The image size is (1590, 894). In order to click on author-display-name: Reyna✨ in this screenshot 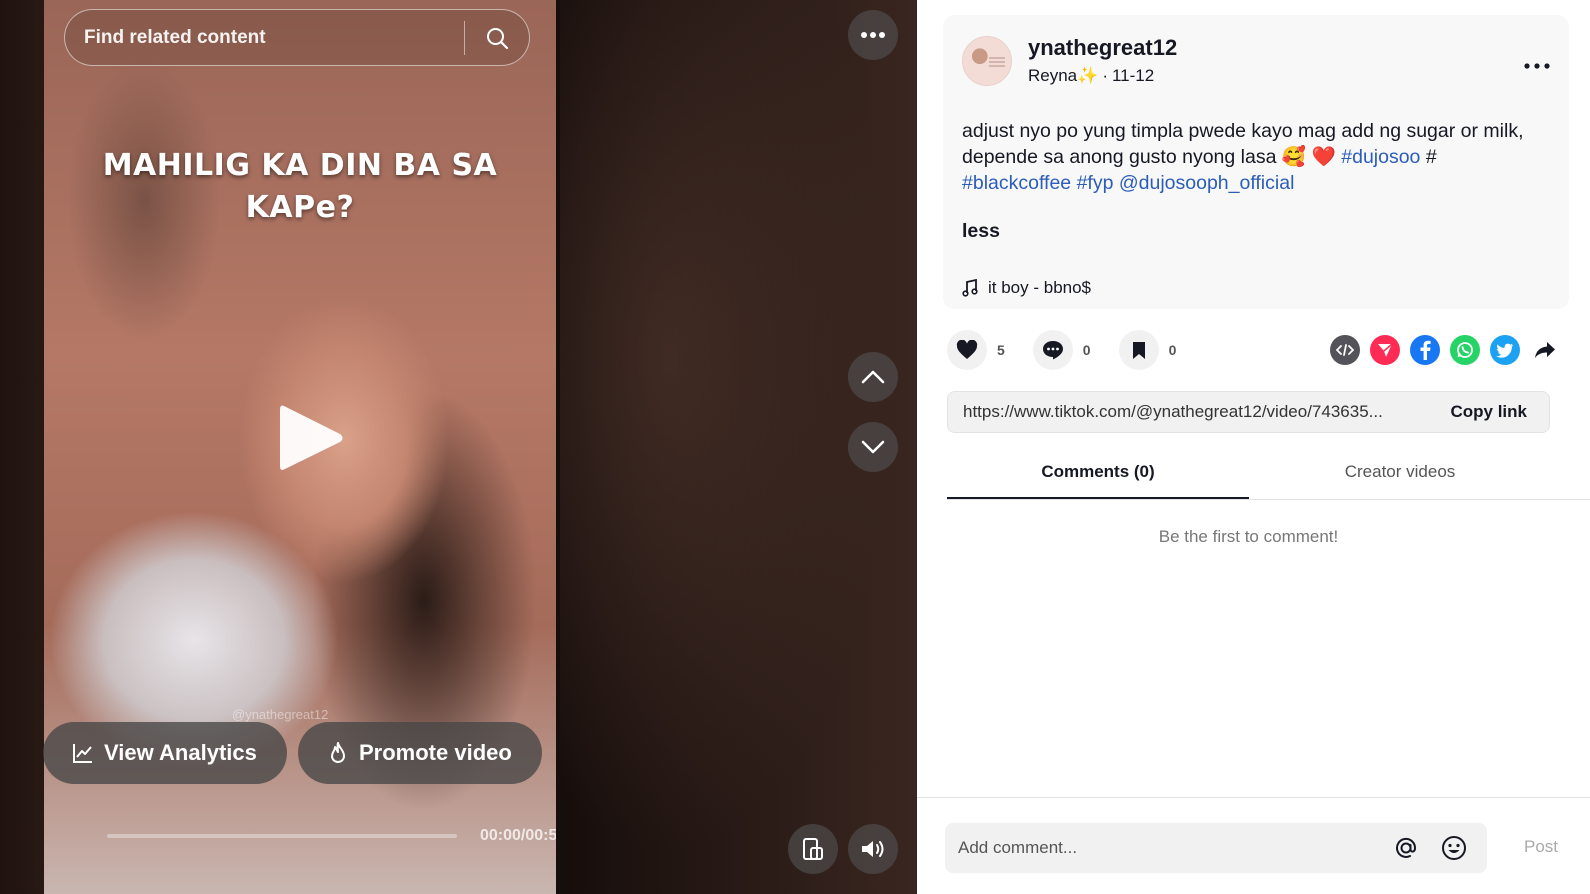, I will do `click(1063, 75)`.